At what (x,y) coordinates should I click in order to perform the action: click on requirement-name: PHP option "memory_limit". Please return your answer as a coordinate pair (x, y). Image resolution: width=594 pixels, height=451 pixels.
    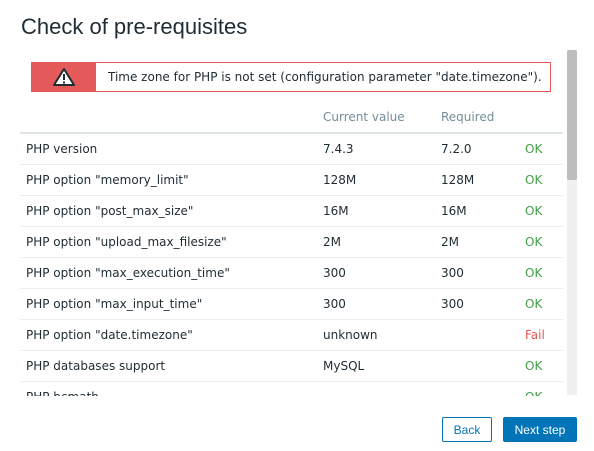
    Looking at the image, I should click on (171, 180).